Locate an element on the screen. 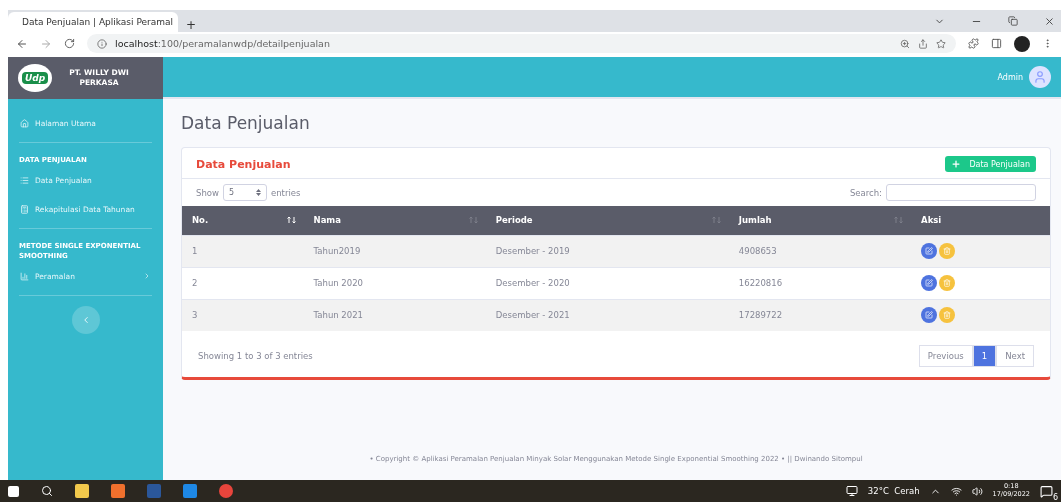  puzzle-icon is located at coordinates (973, 43).